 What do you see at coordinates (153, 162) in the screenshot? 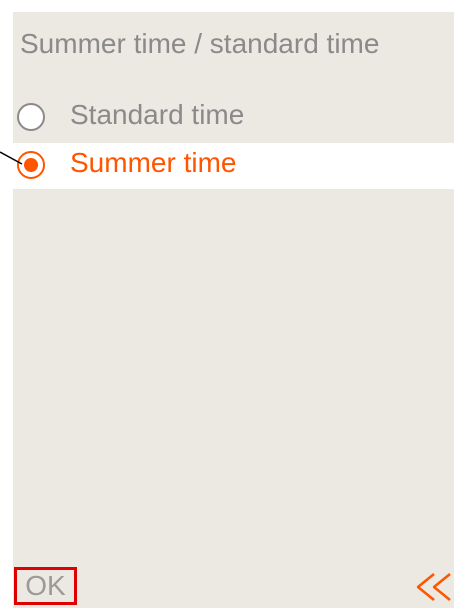
I see `option-label: Summer time` at bounding box center [153, 162].